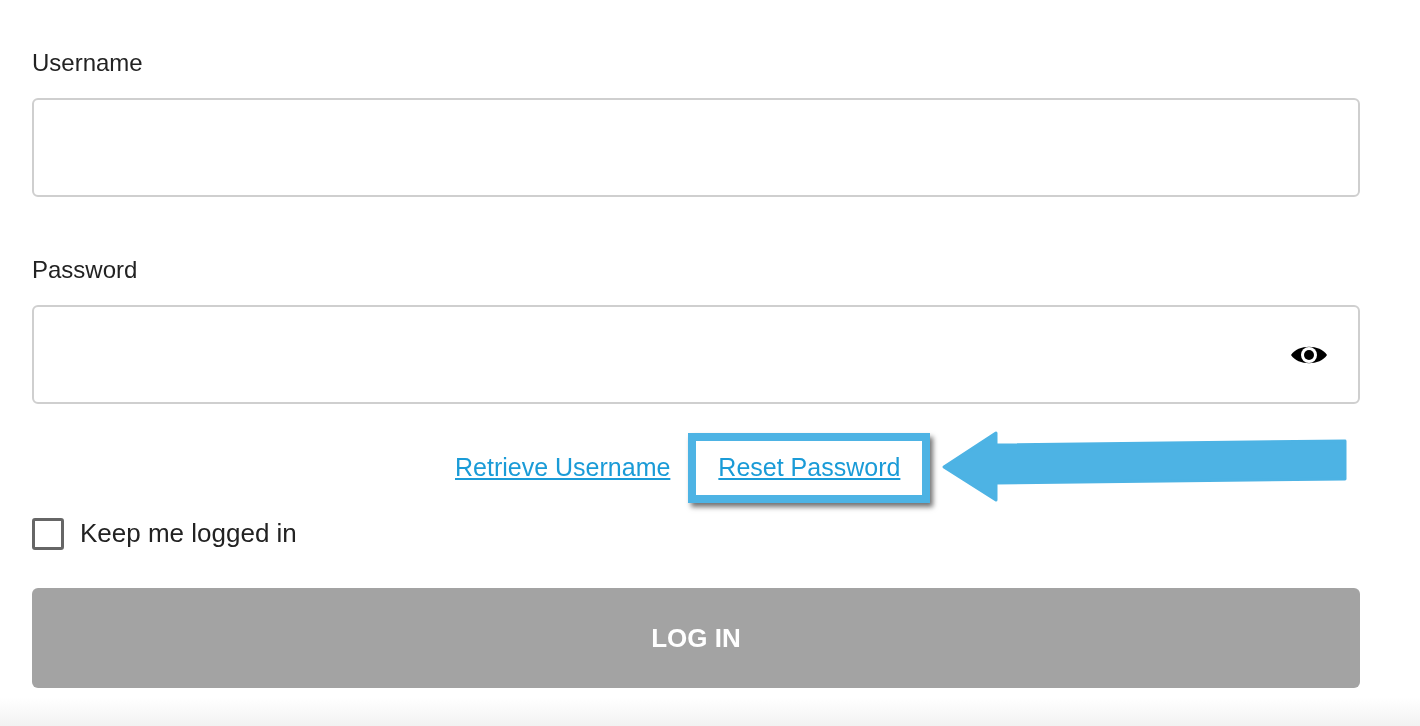 The width and height of the screenshot is (1420, 726). Describe the element at coordinates (809, 467) in the screenshot. I see `link: Reset Password` at that location.